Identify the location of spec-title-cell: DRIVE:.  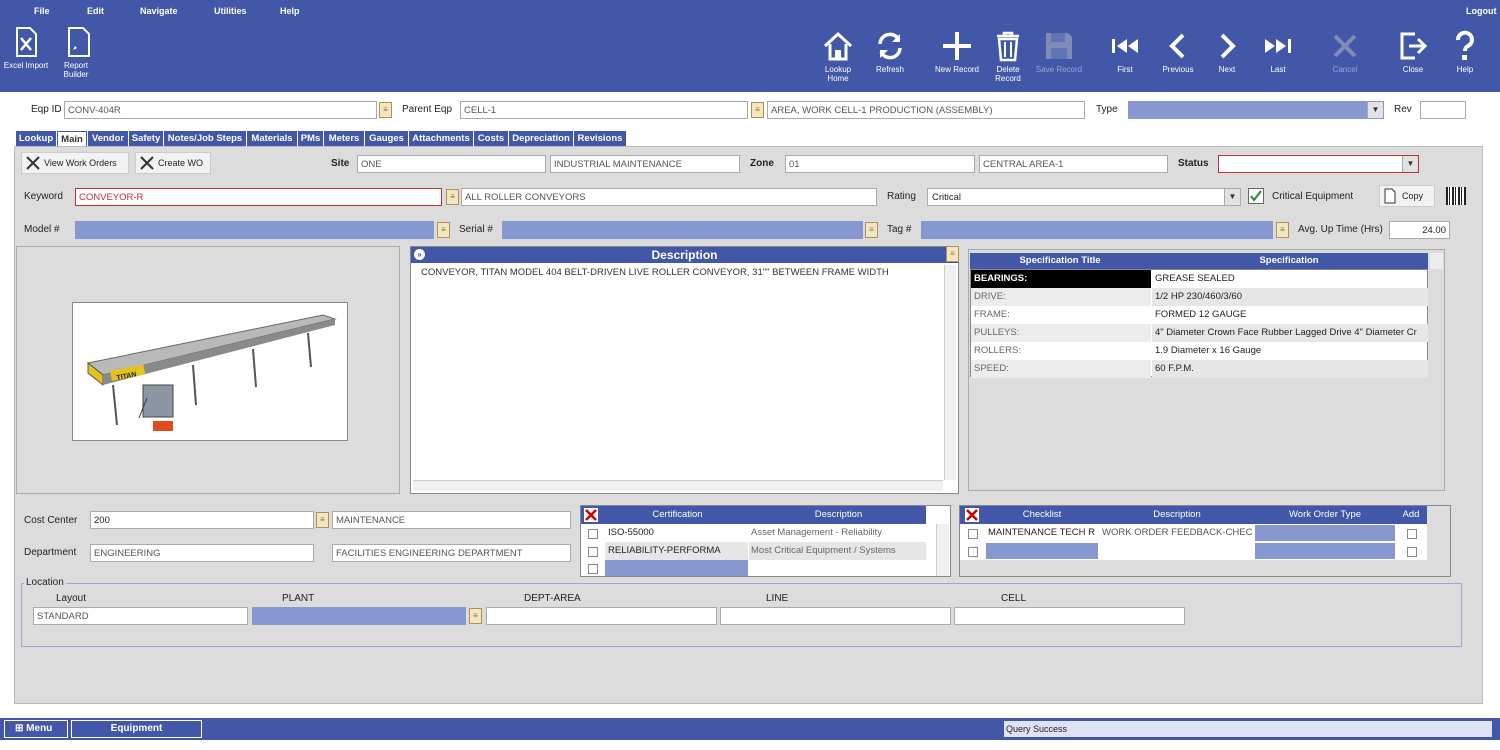
(1061, 297).